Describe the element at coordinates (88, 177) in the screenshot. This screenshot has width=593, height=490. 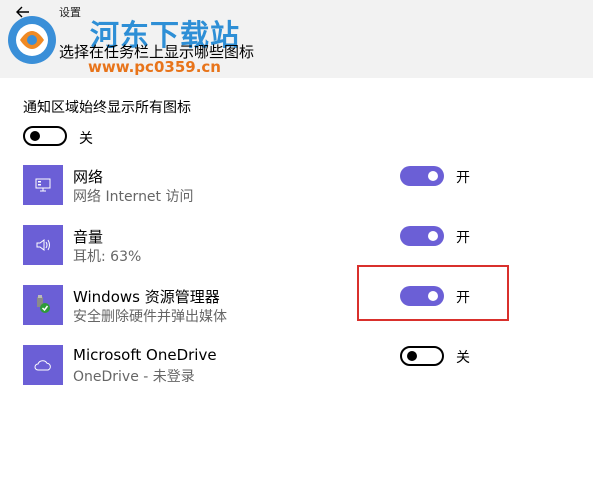
I see `app-name: 网络` at that location.